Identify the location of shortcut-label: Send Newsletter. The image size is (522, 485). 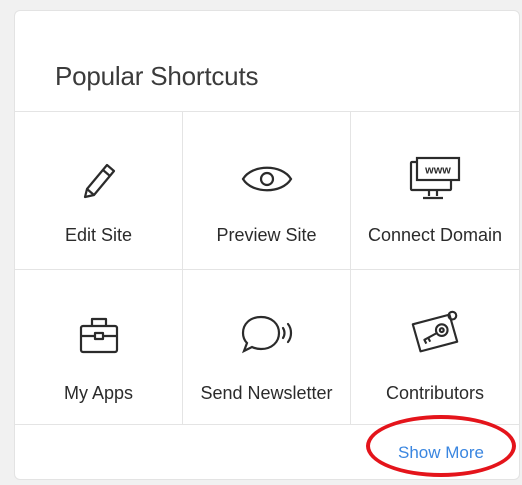
(266, 393).